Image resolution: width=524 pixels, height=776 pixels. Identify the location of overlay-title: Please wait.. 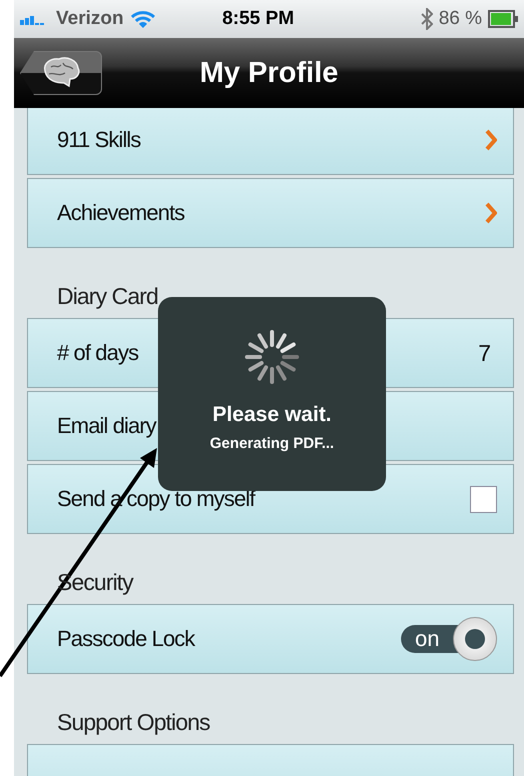
(272, 415).